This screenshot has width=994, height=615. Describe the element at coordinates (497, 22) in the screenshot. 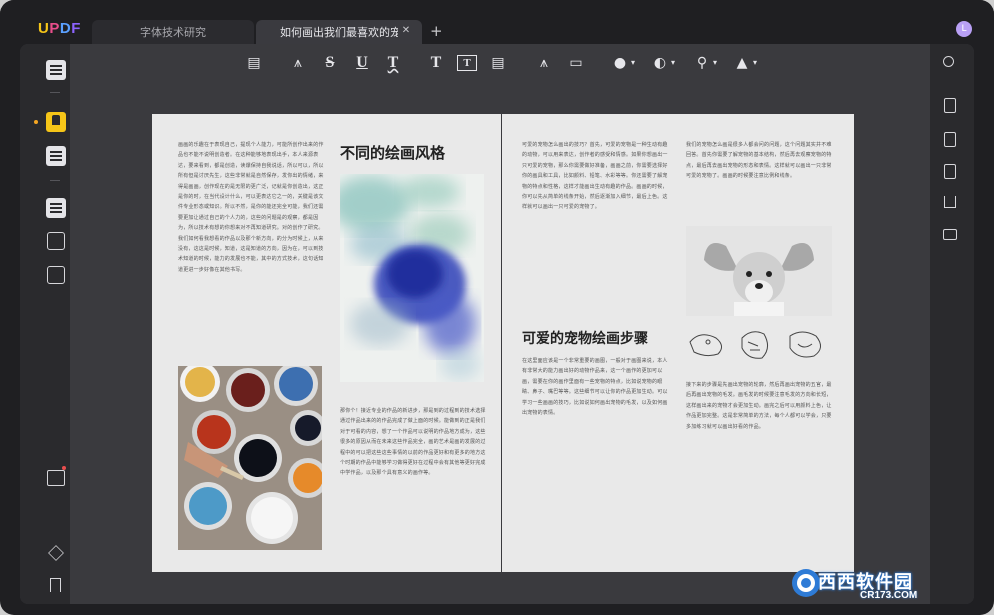

I see `title-bar: UPDF 字体技术研究 如何画出我们最喜欢的宠物 ✕ + L` at that location.